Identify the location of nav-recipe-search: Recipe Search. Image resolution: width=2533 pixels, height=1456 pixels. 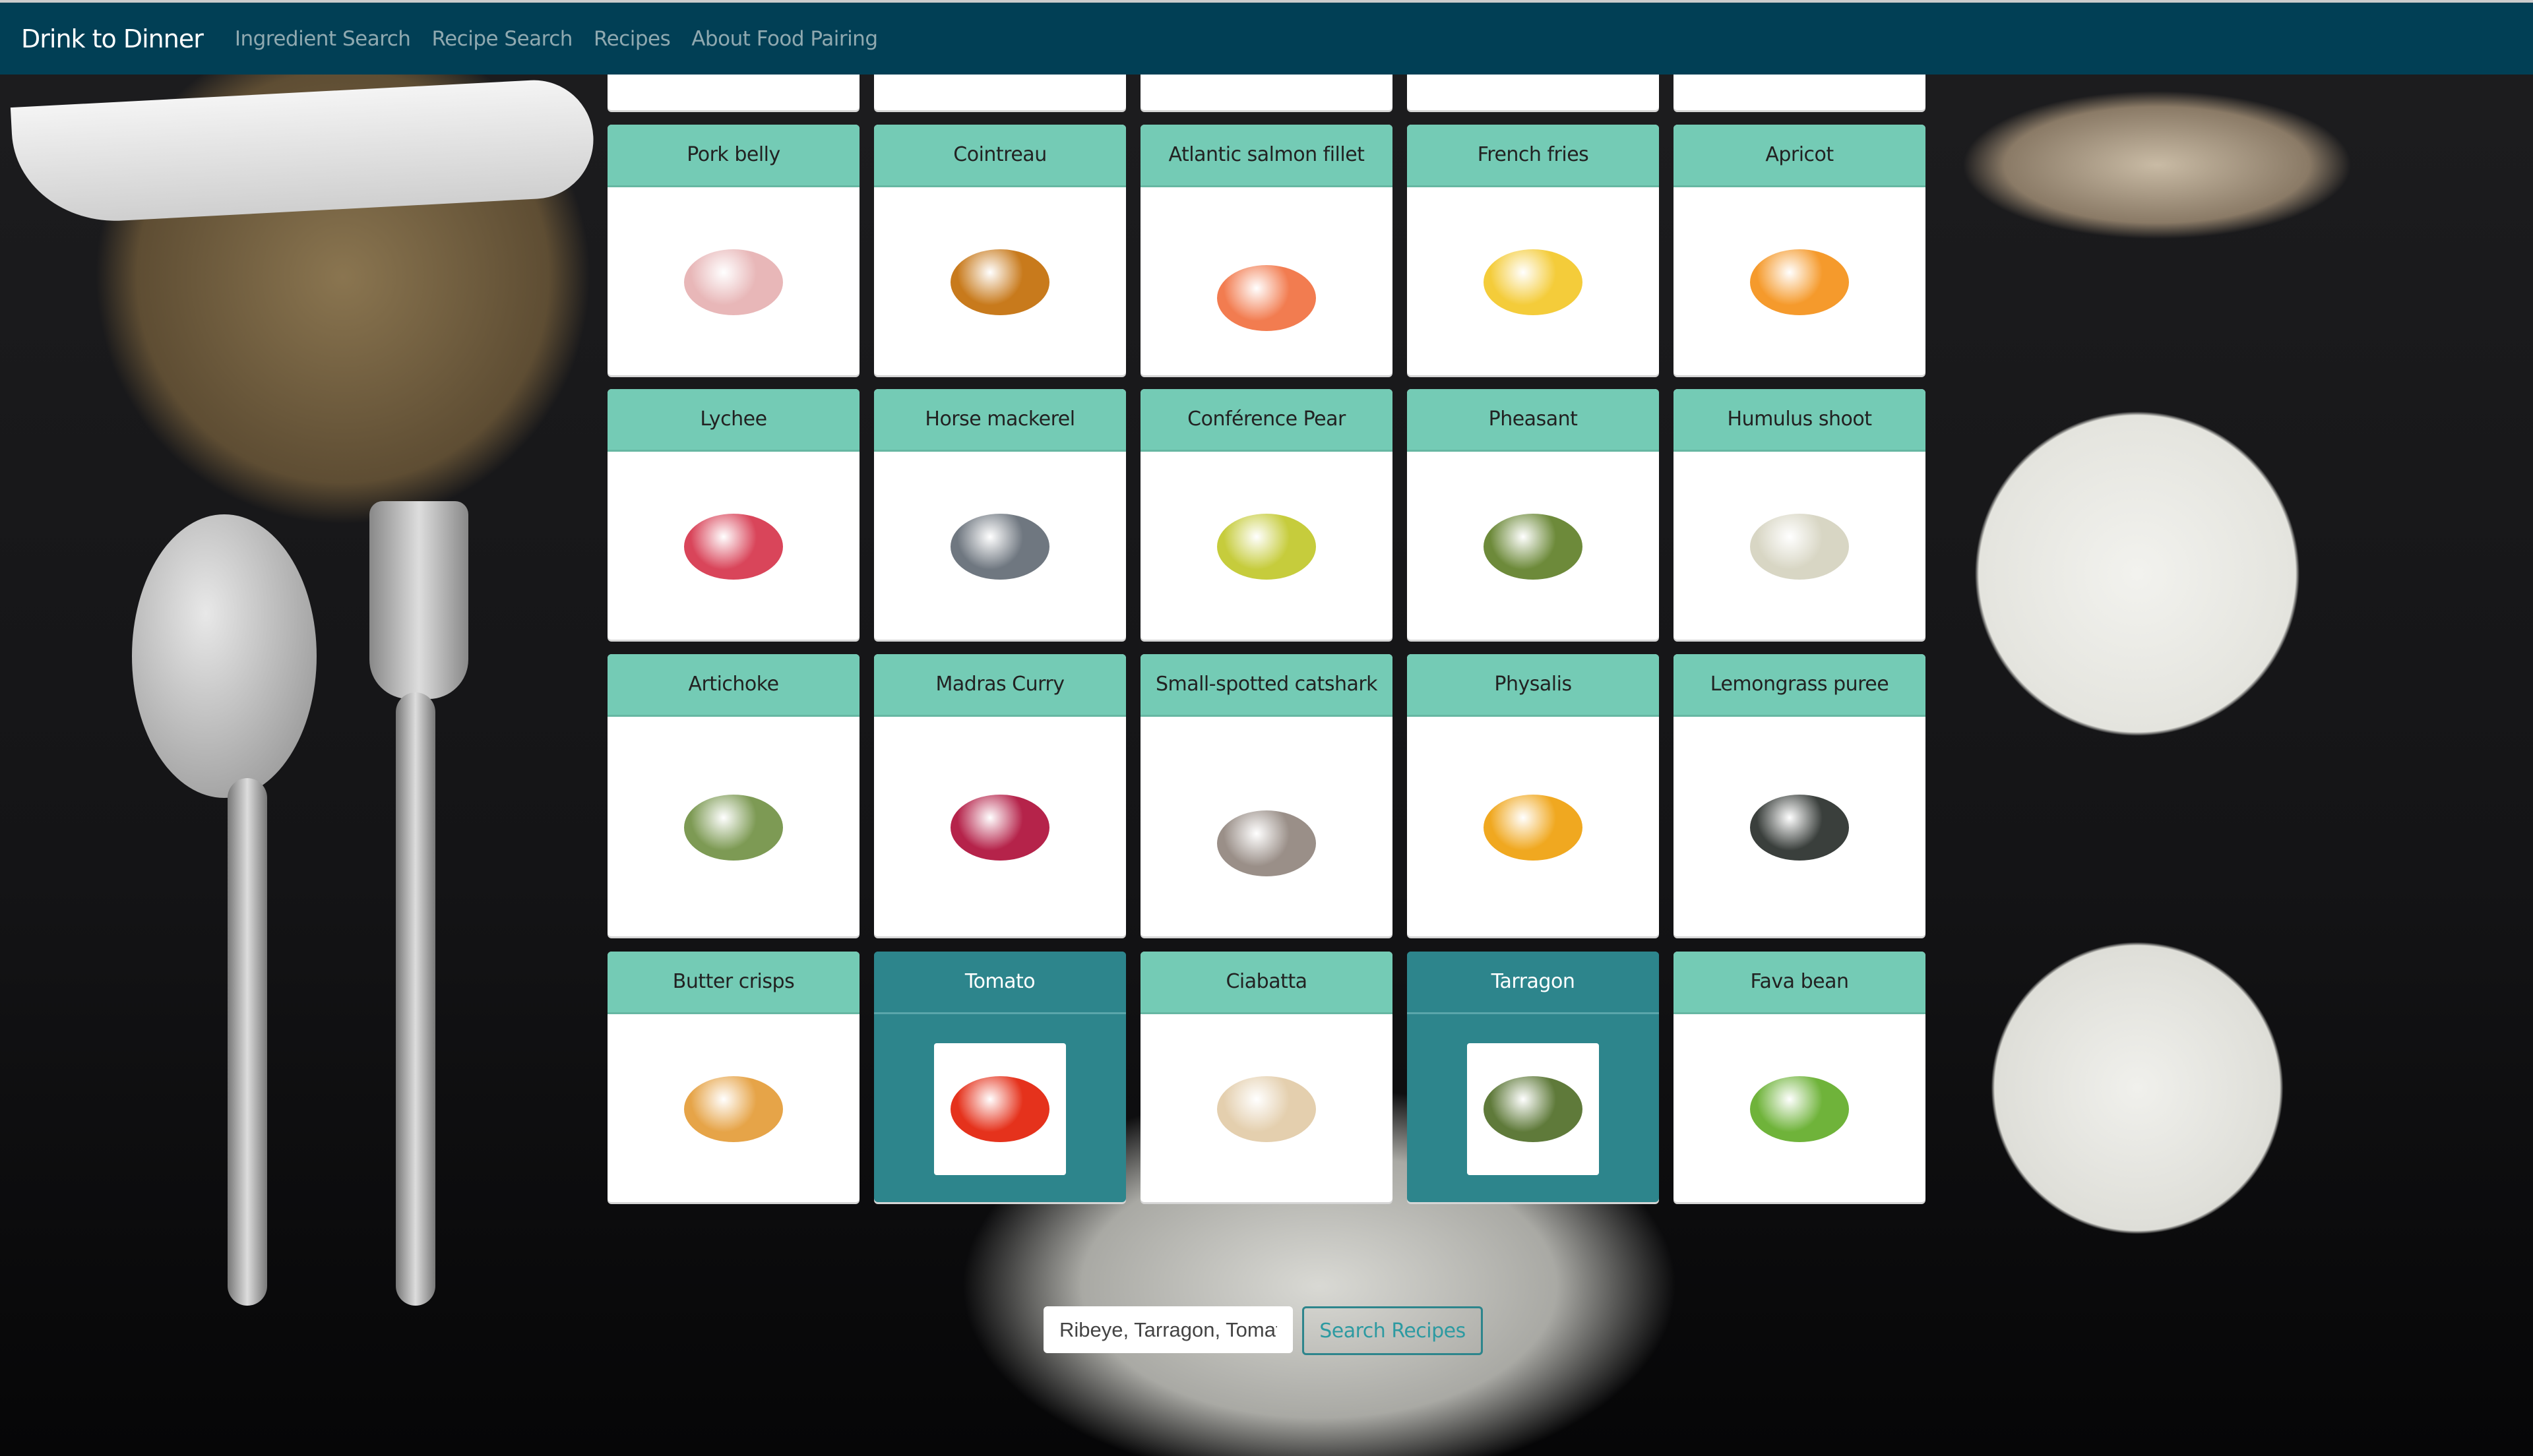
(502, 39).